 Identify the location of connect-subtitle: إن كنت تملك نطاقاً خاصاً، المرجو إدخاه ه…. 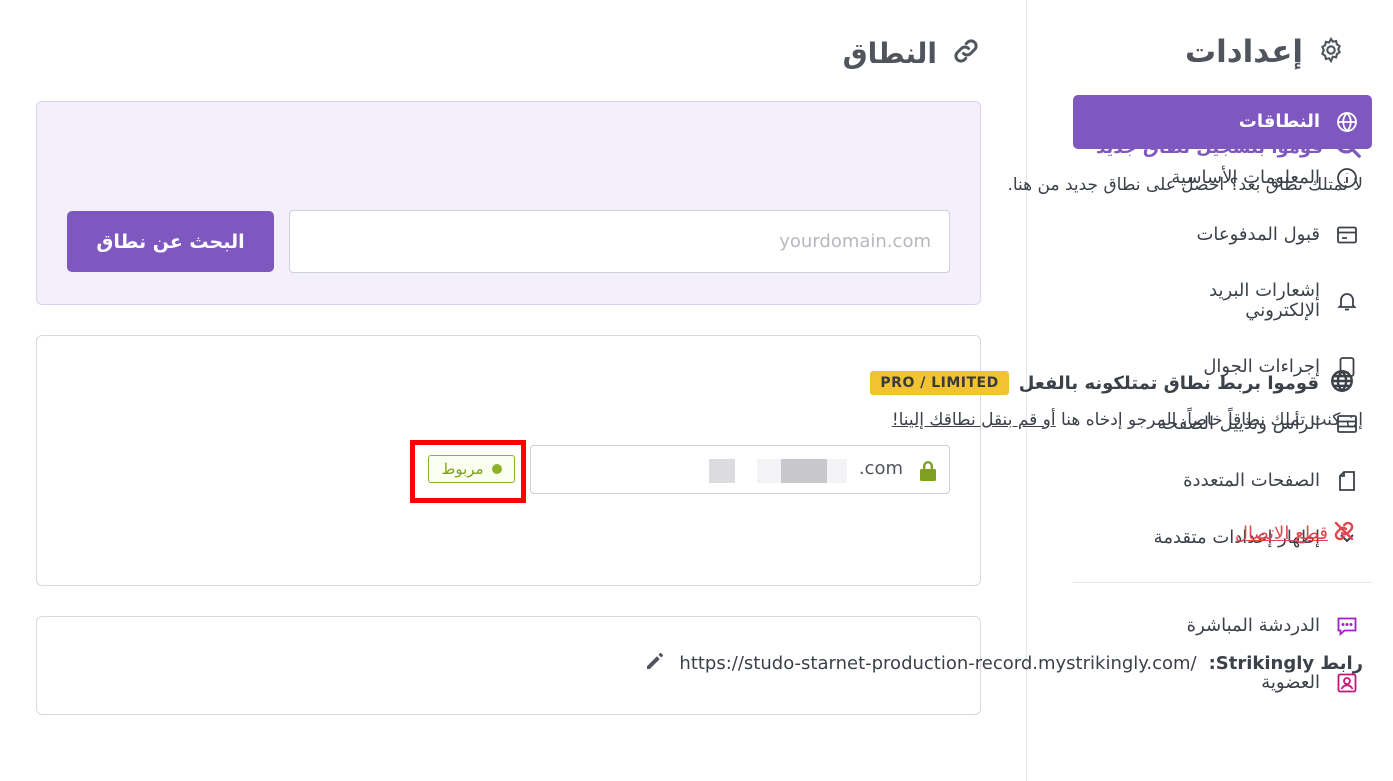
(1127, 420).